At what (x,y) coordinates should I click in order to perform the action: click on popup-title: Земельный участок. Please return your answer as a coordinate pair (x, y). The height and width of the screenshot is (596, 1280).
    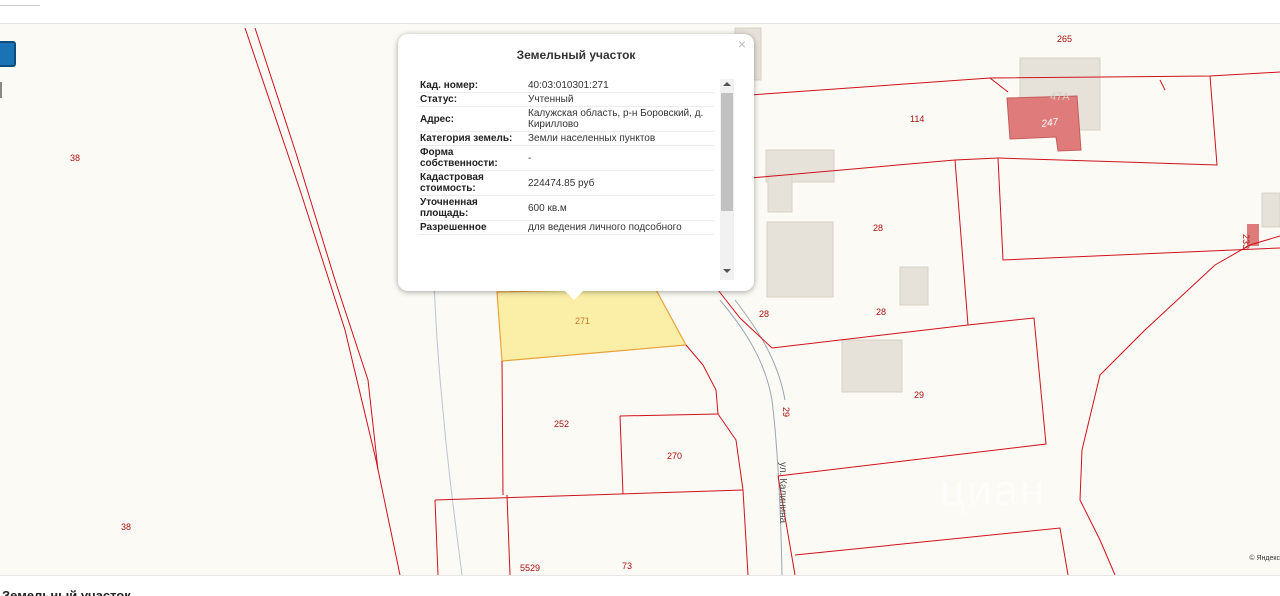
    Looking at the image, I should click on (576, 55).